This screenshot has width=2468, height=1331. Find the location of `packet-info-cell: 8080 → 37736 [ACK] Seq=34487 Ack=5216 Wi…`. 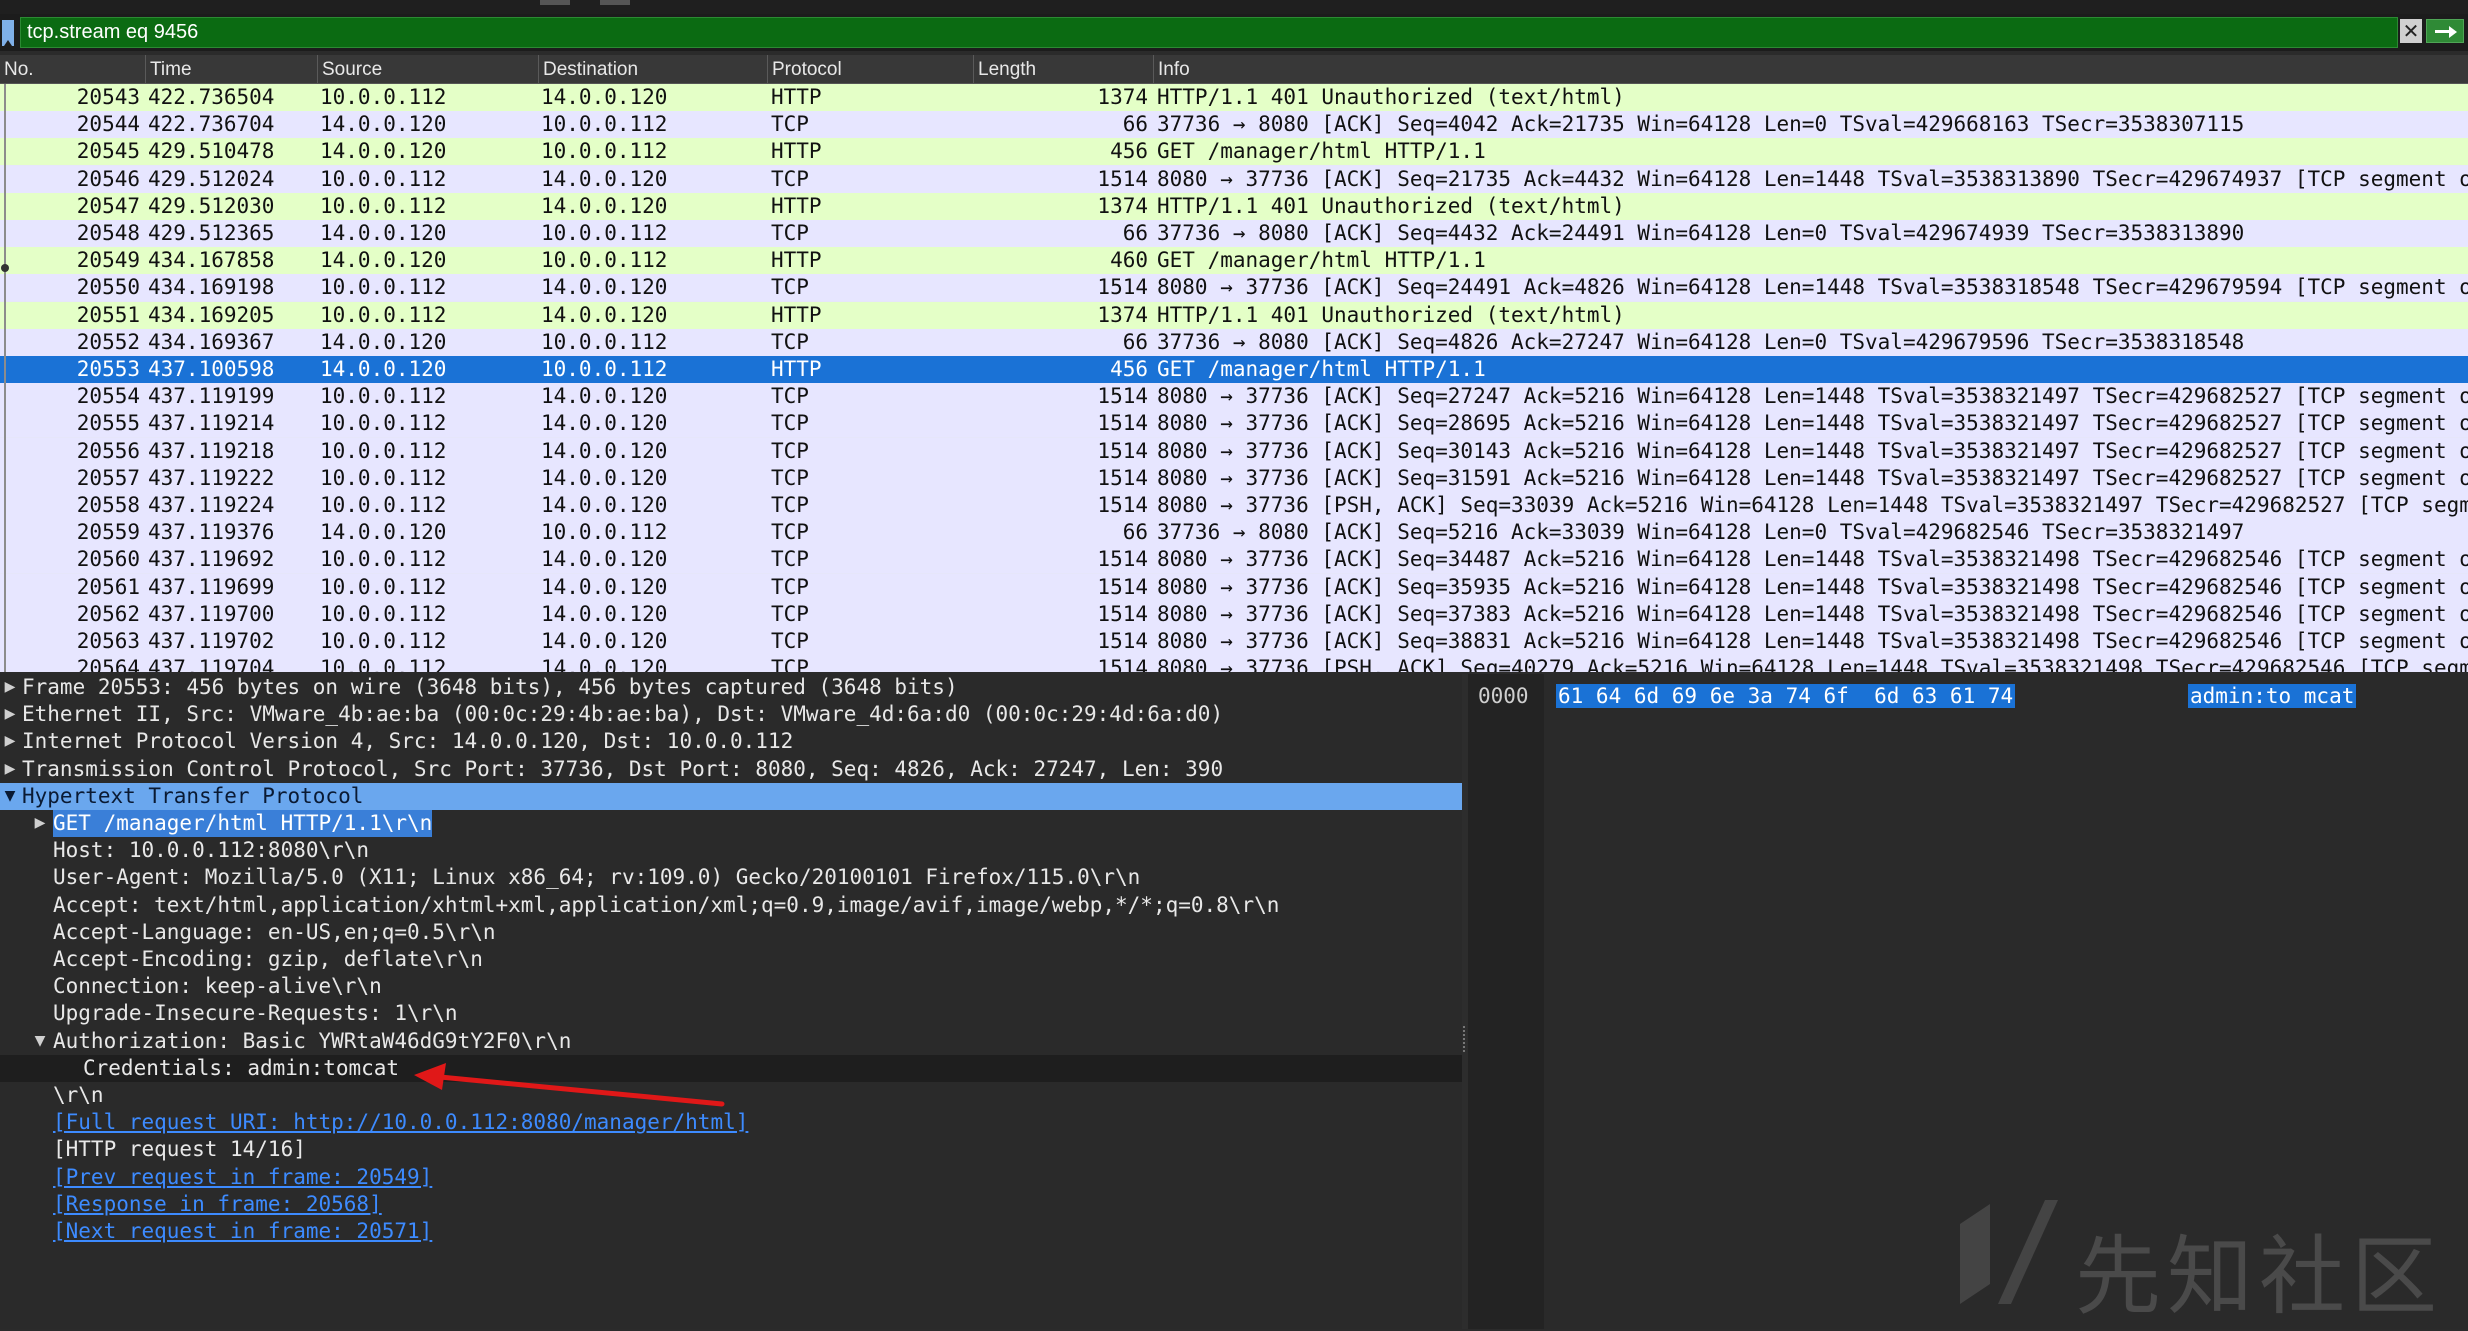

packet-info-cell: 8080 → 37736 [ACK] Seq=34487 Ack=5216 Wi… is located at coordinates (1812, 559).